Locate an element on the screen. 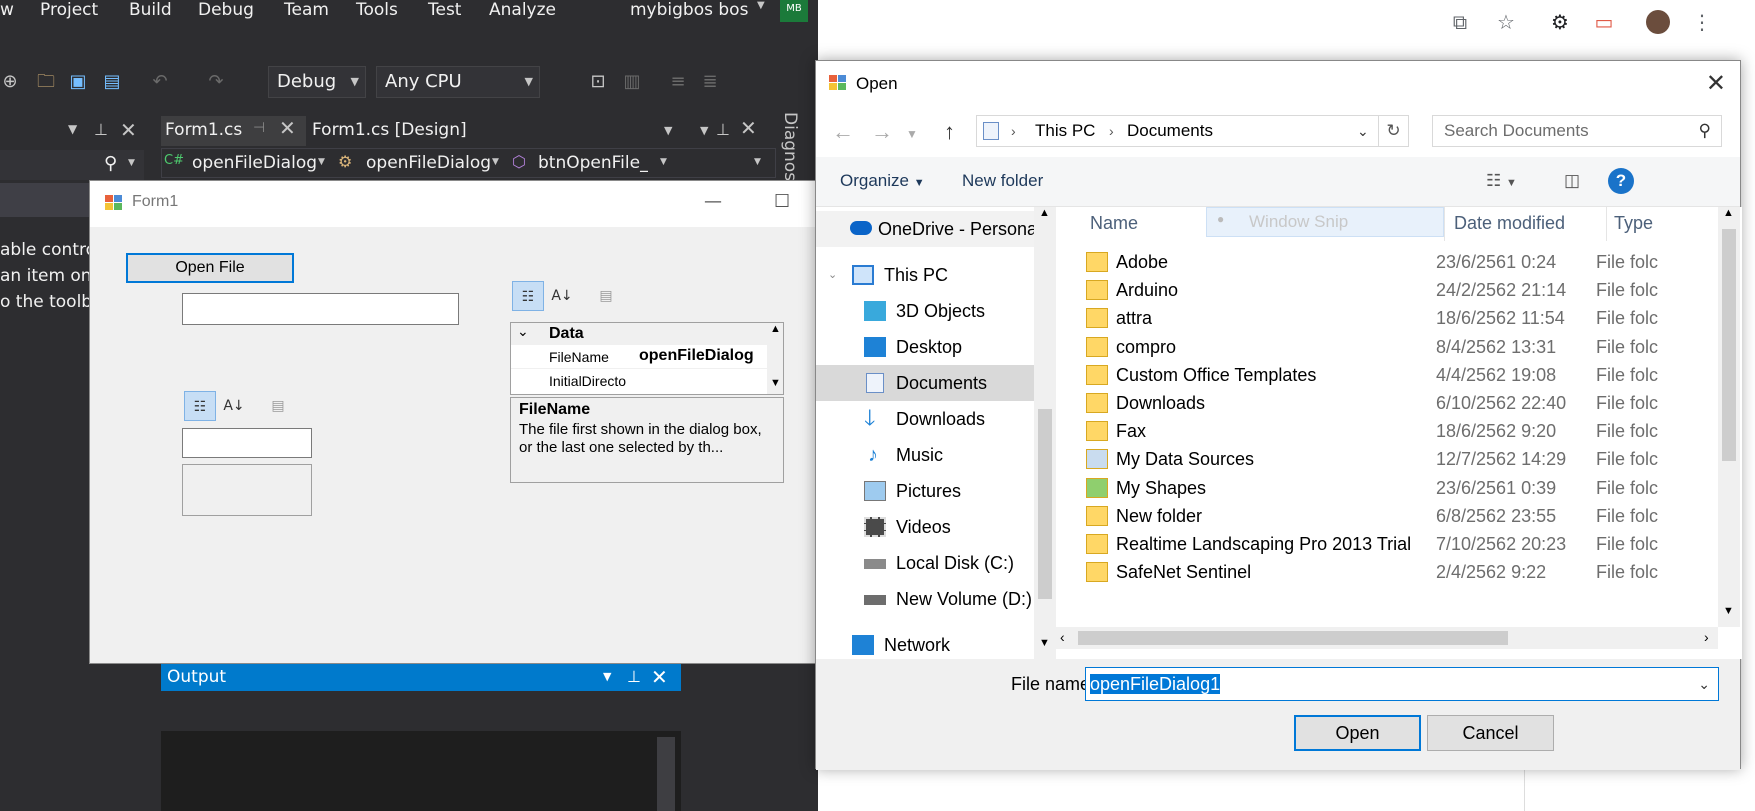  chevron-right-icon: › is located at coordinates (1706, 637).